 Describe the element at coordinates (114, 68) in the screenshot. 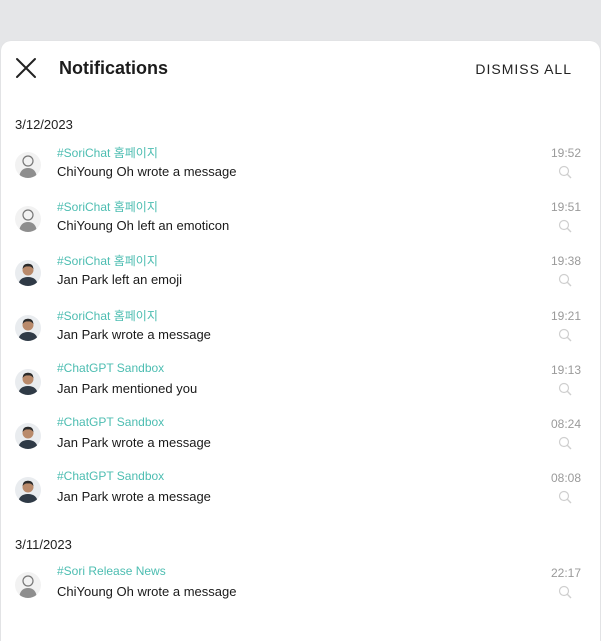

I see `page-title: Notifications` at that location.